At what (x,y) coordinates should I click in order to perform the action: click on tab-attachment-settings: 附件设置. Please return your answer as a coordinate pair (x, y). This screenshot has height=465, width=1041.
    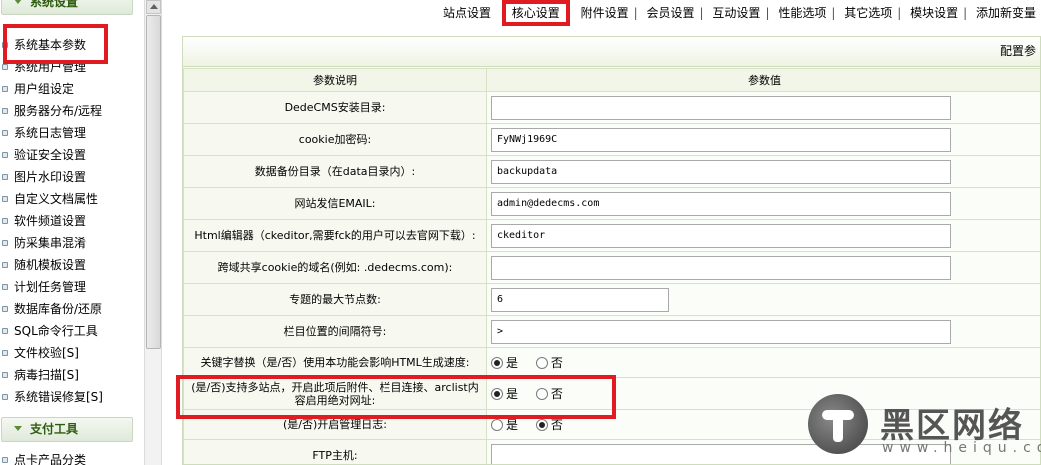
    Looking at the image, I should click on (605, 13).